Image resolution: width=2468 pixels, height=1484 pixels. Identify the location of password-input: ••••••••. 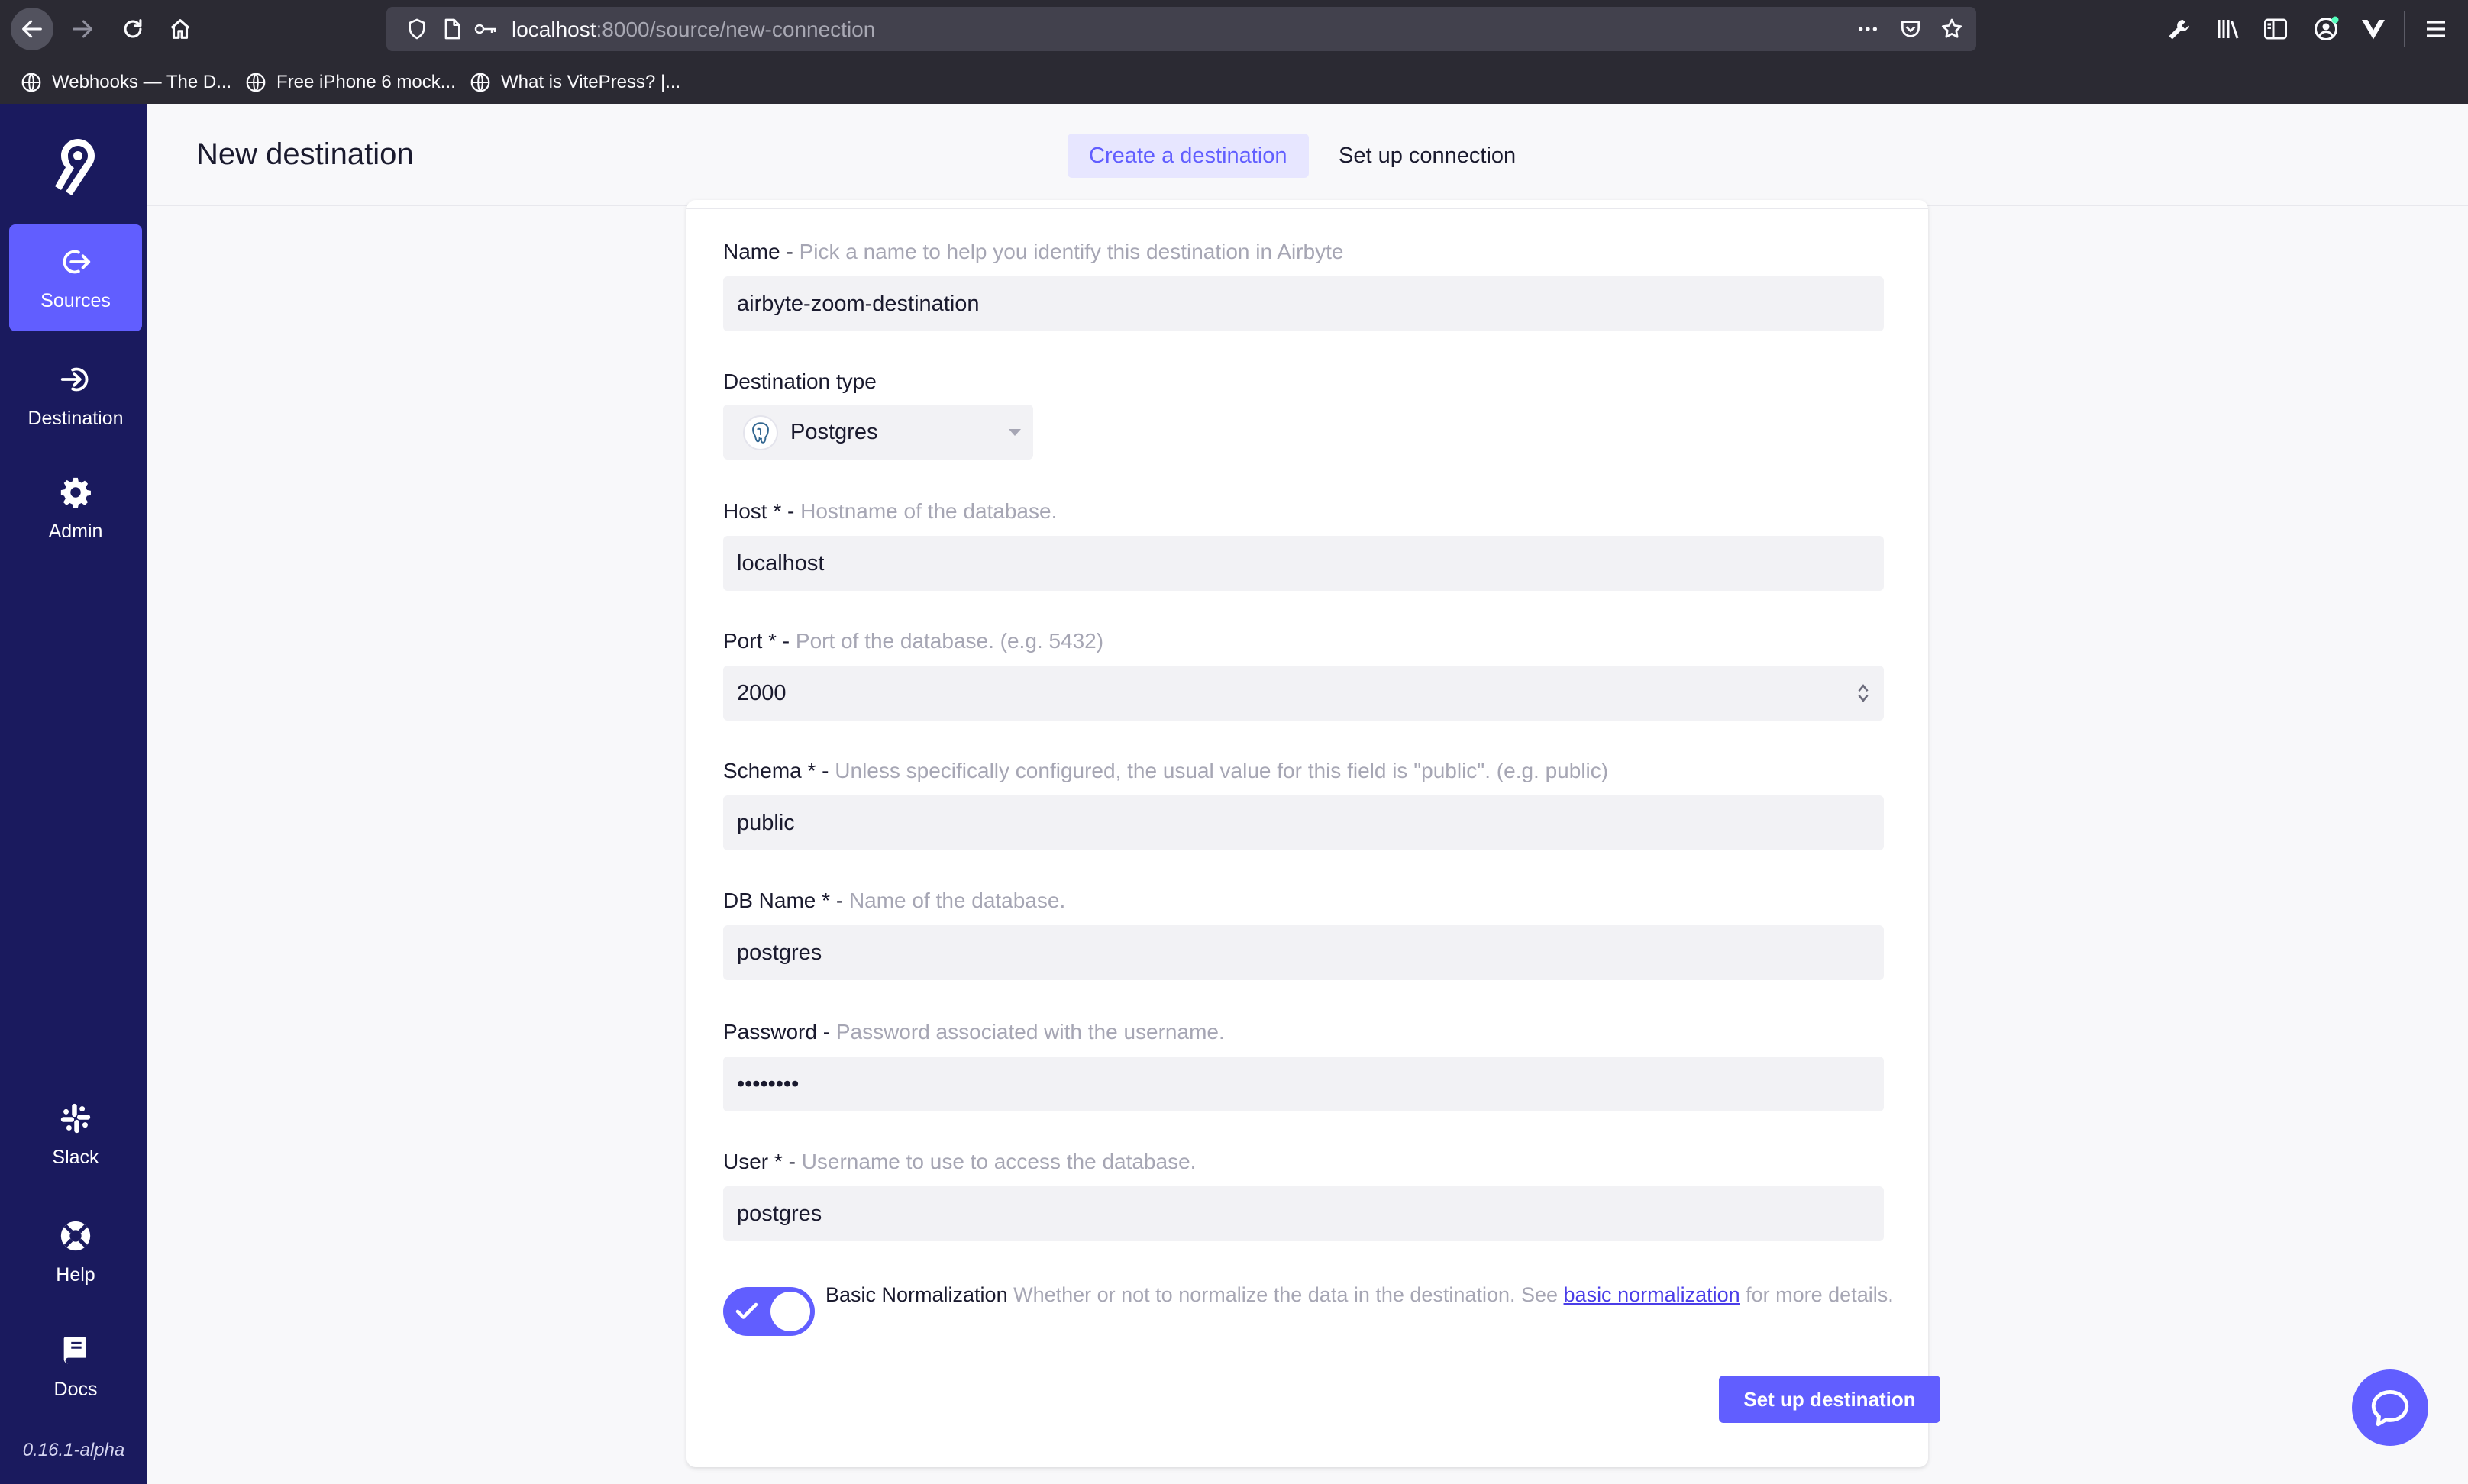
(1303, 1084).